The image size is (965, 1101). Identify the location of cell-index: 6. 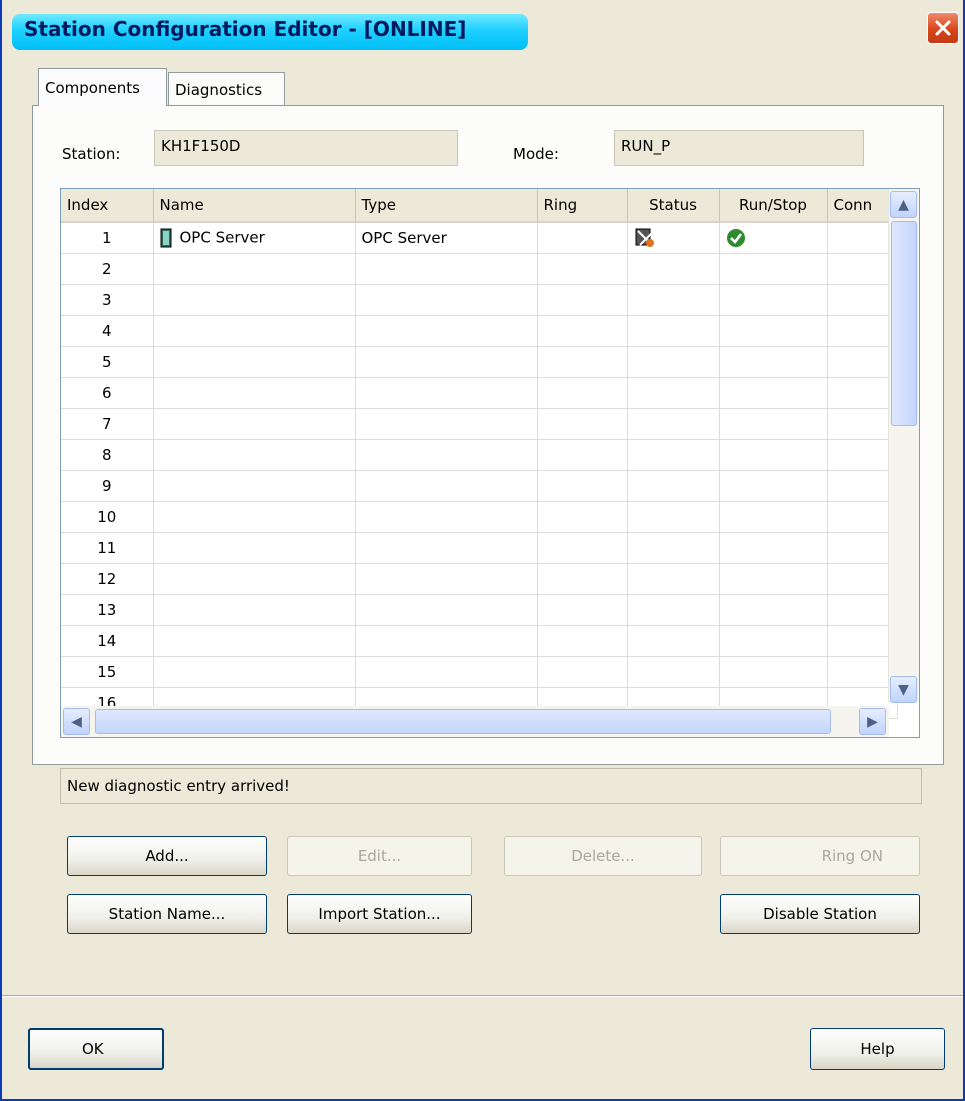
(107, 393).